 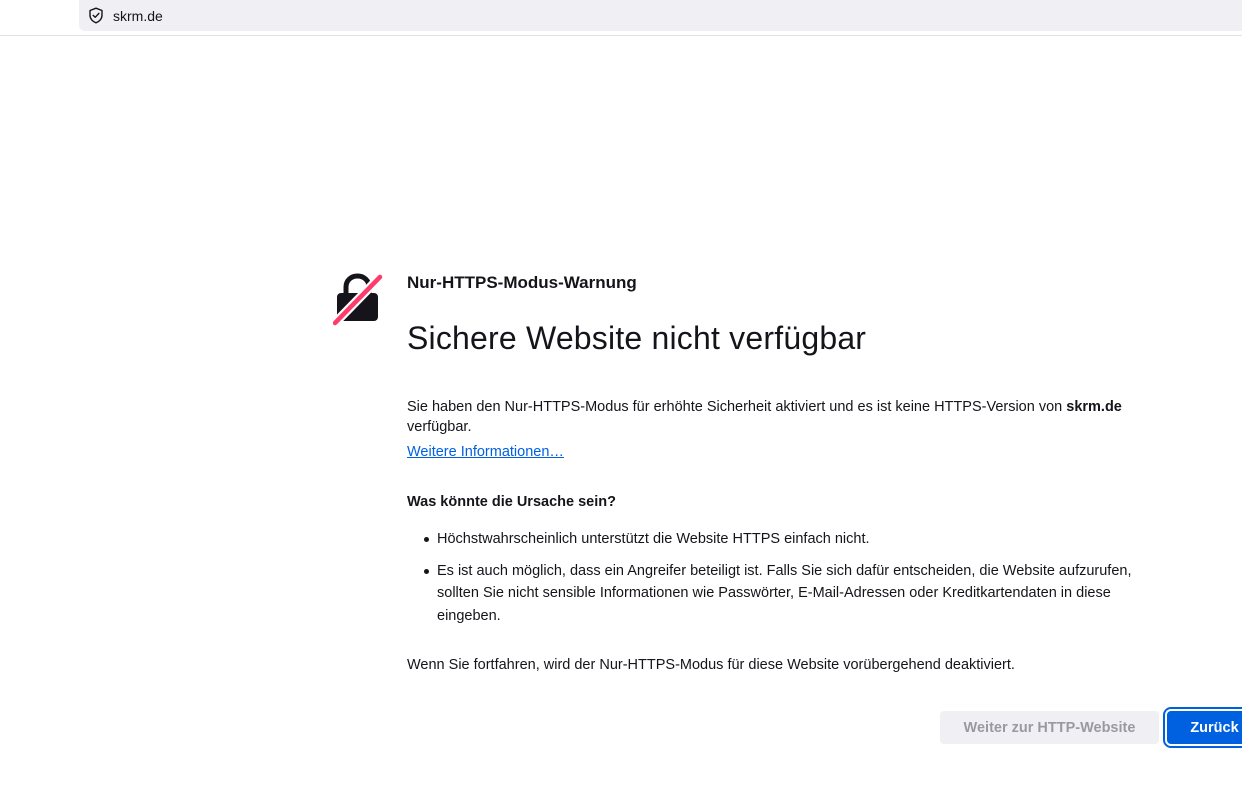 What do you see at coordinates (96, 16) in the screenshot?
I see `shield-icon` at bounding box center [96, 16].